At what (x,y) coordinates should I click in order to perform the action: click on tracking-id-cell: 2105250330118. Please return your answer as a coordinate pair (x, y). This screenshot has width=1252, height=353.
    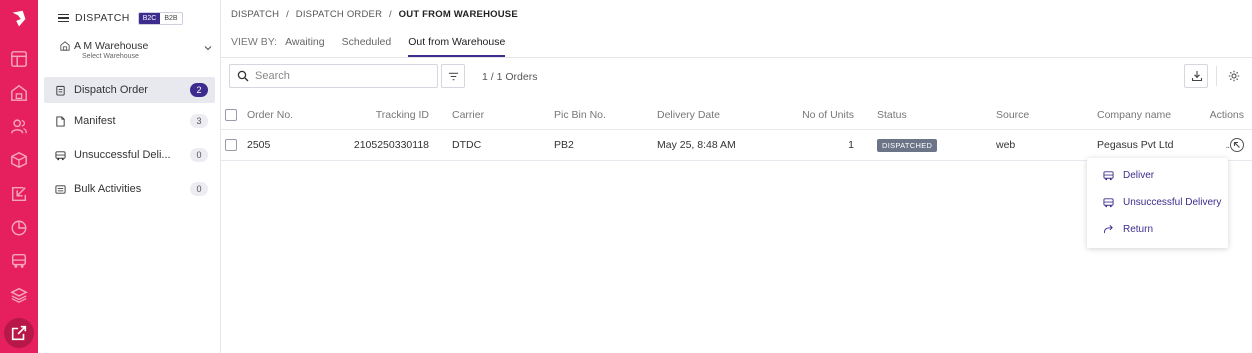
    Looking at the image, I should click on (391, 145).